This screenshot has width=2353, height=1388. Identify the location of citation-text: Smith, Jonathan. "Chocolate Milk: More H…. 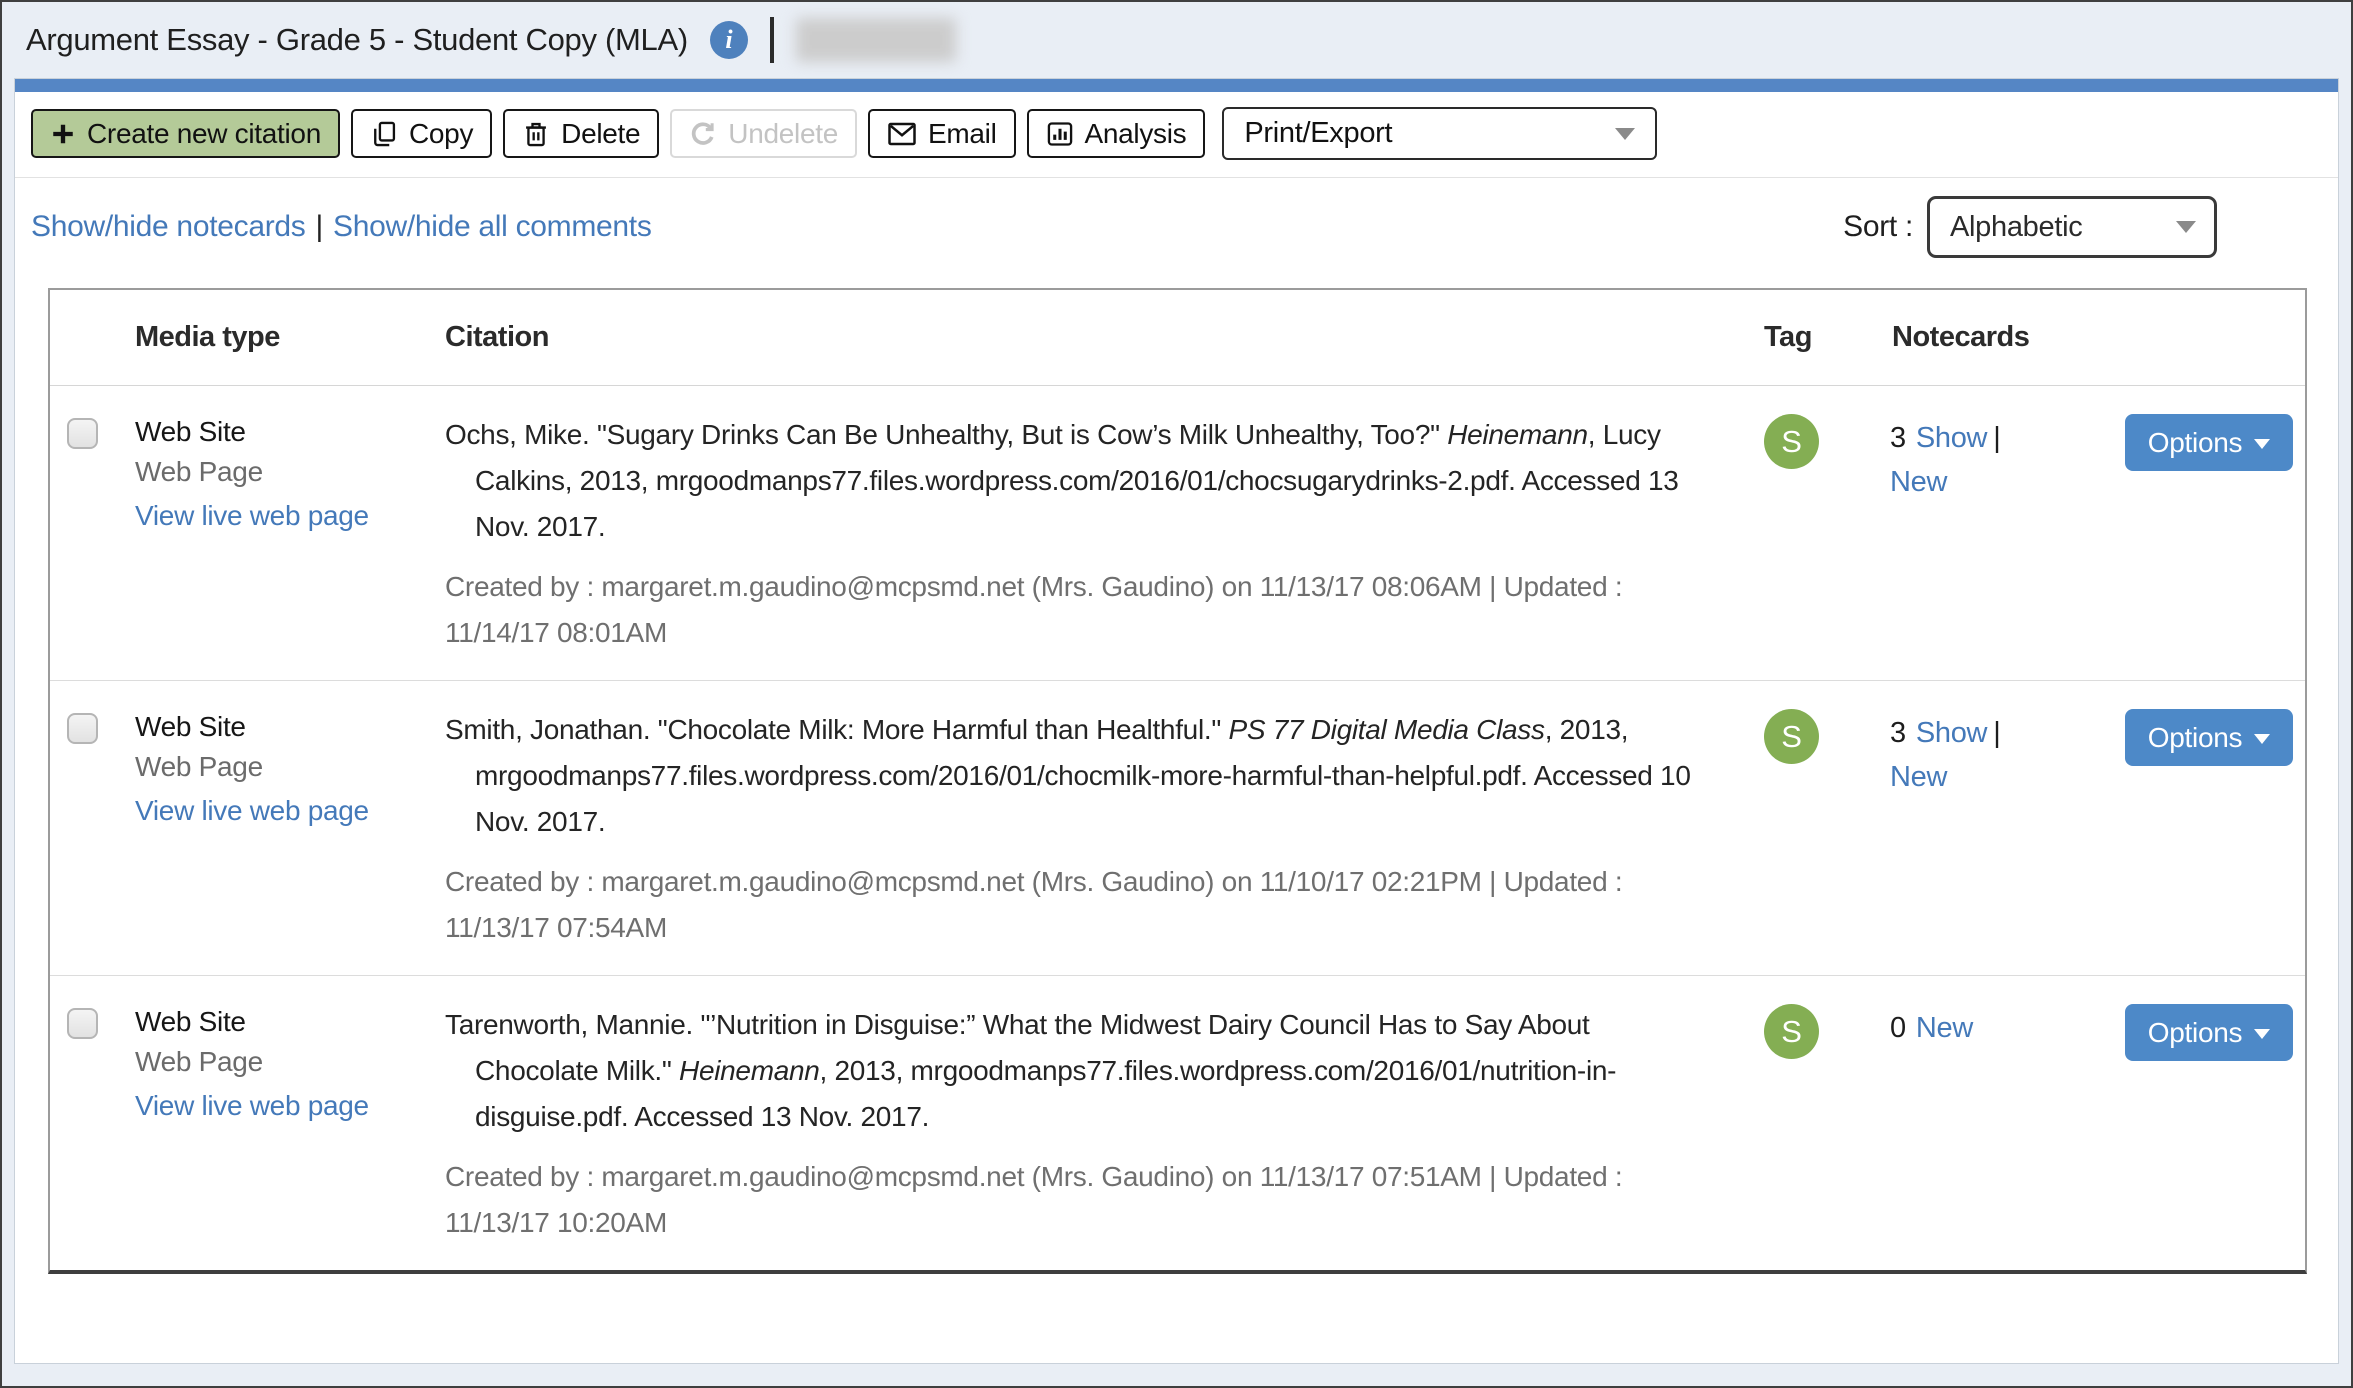
(1068, 775).